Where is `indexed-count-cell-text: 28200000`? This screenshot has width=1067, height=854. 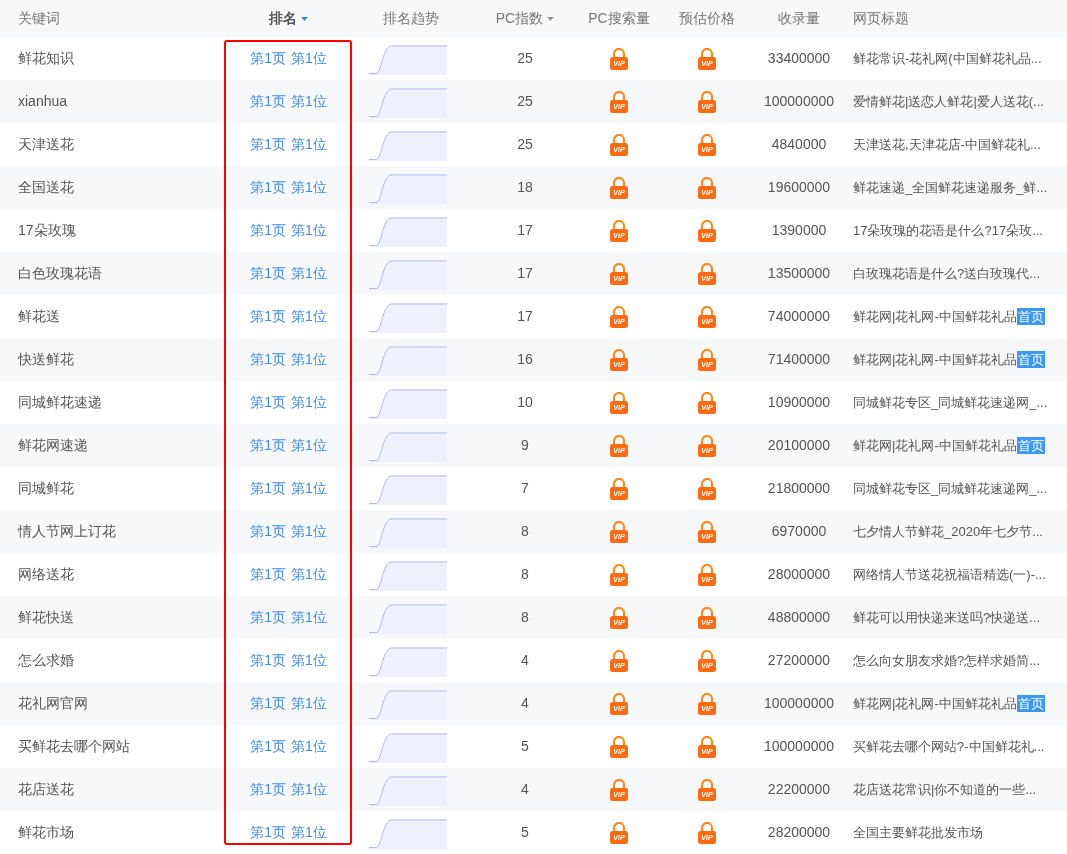 indexed-count-cell-text: 28200000 is located at coordinates (799, 832).